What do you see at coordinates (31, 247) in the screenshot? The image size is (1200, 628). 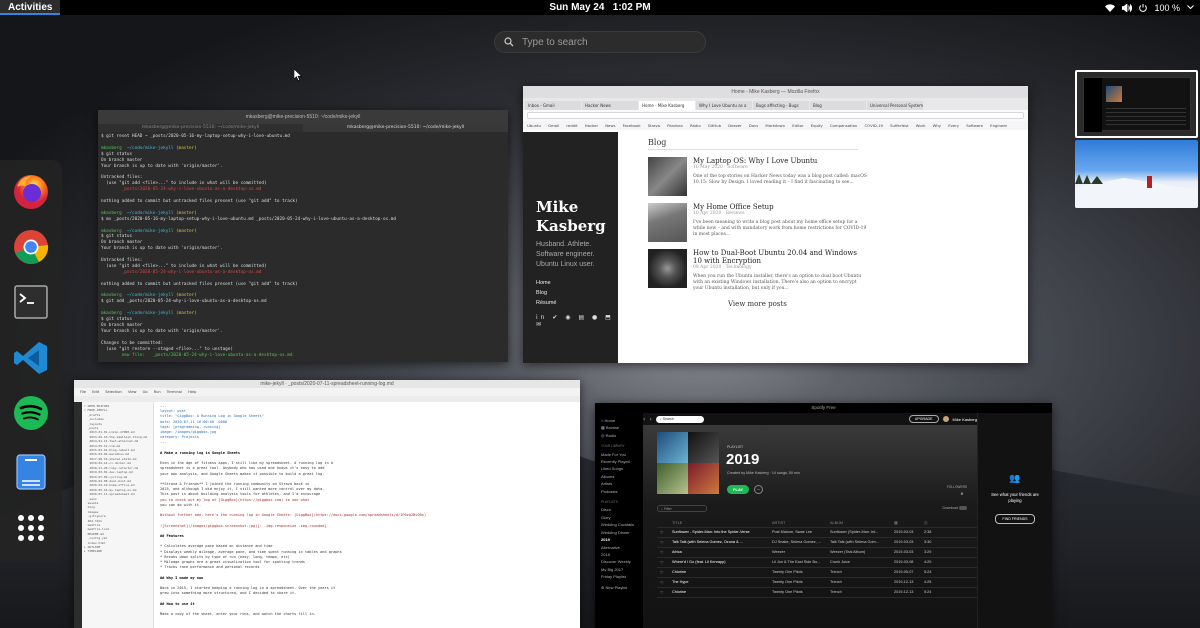 I see `dock-chromium` at bounding box center [31, 247].